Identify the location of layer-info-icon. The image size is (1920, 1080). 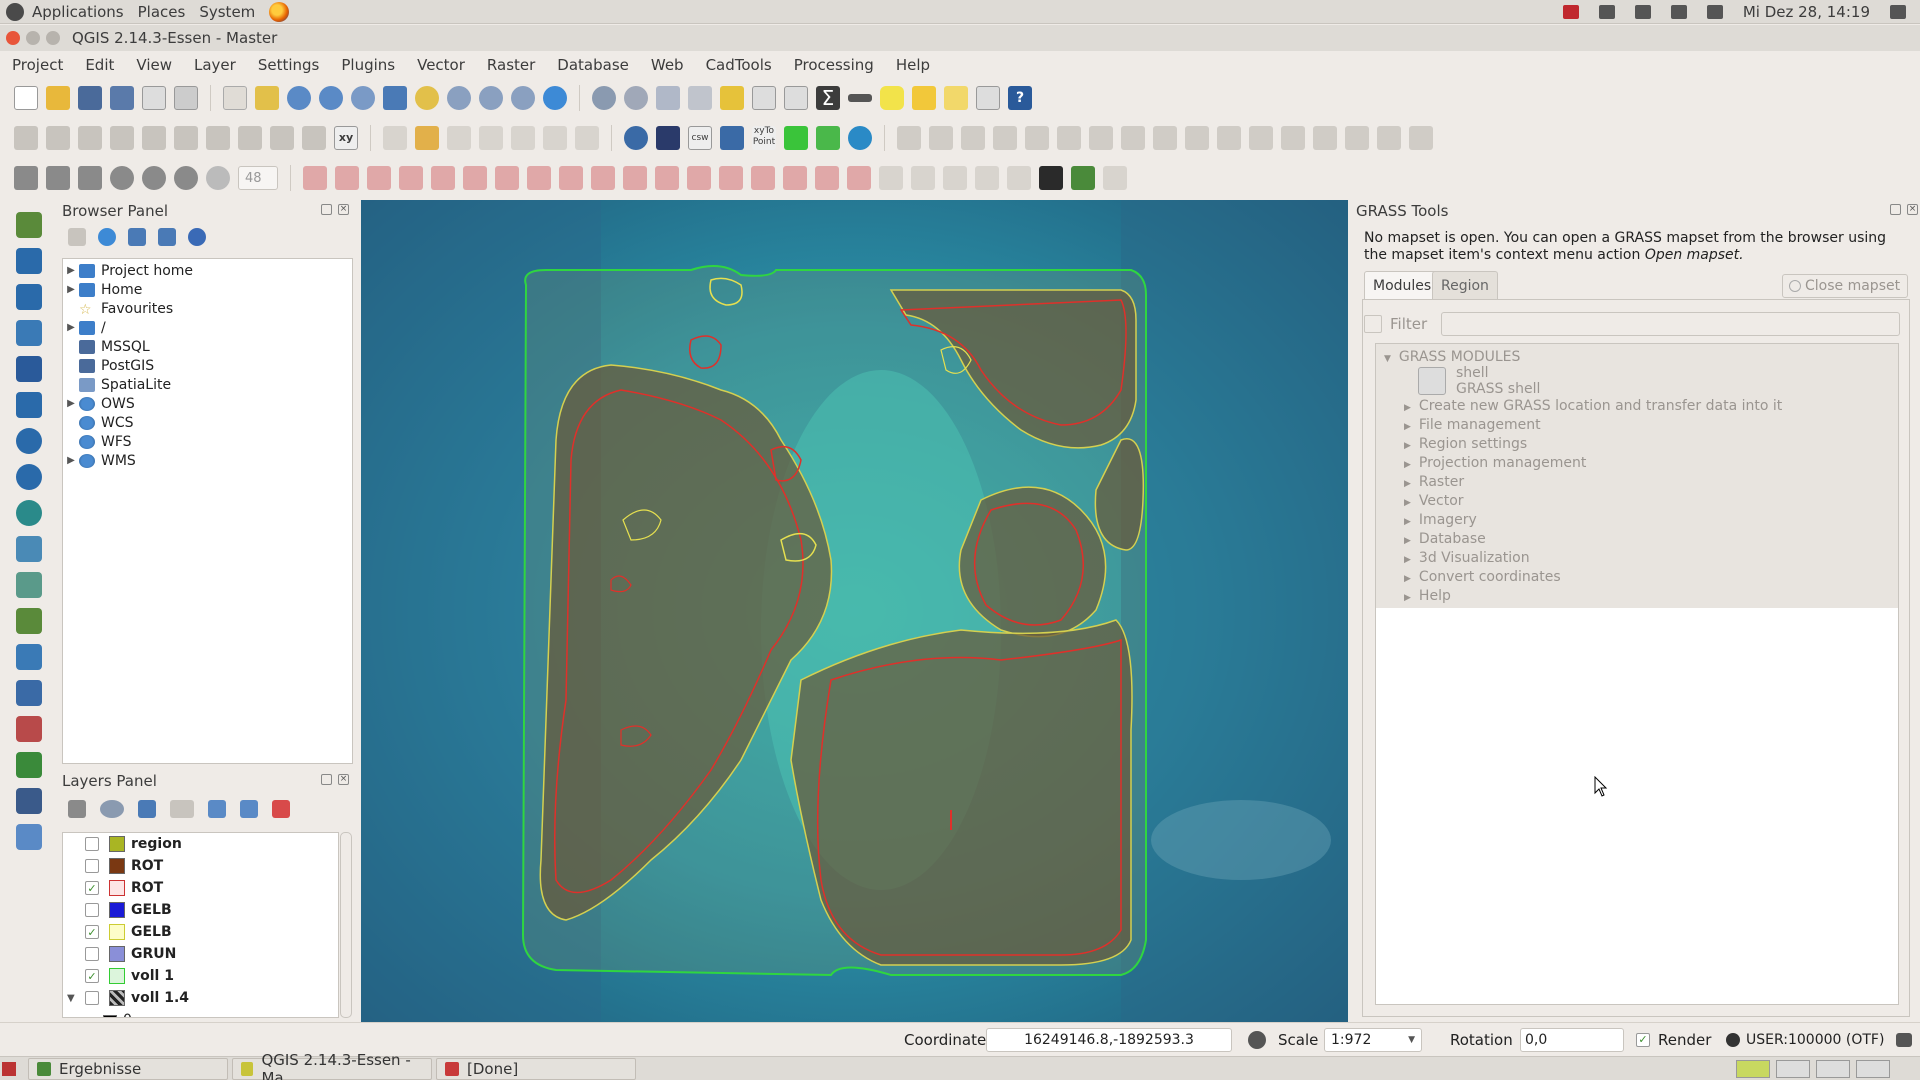
(29, 837).